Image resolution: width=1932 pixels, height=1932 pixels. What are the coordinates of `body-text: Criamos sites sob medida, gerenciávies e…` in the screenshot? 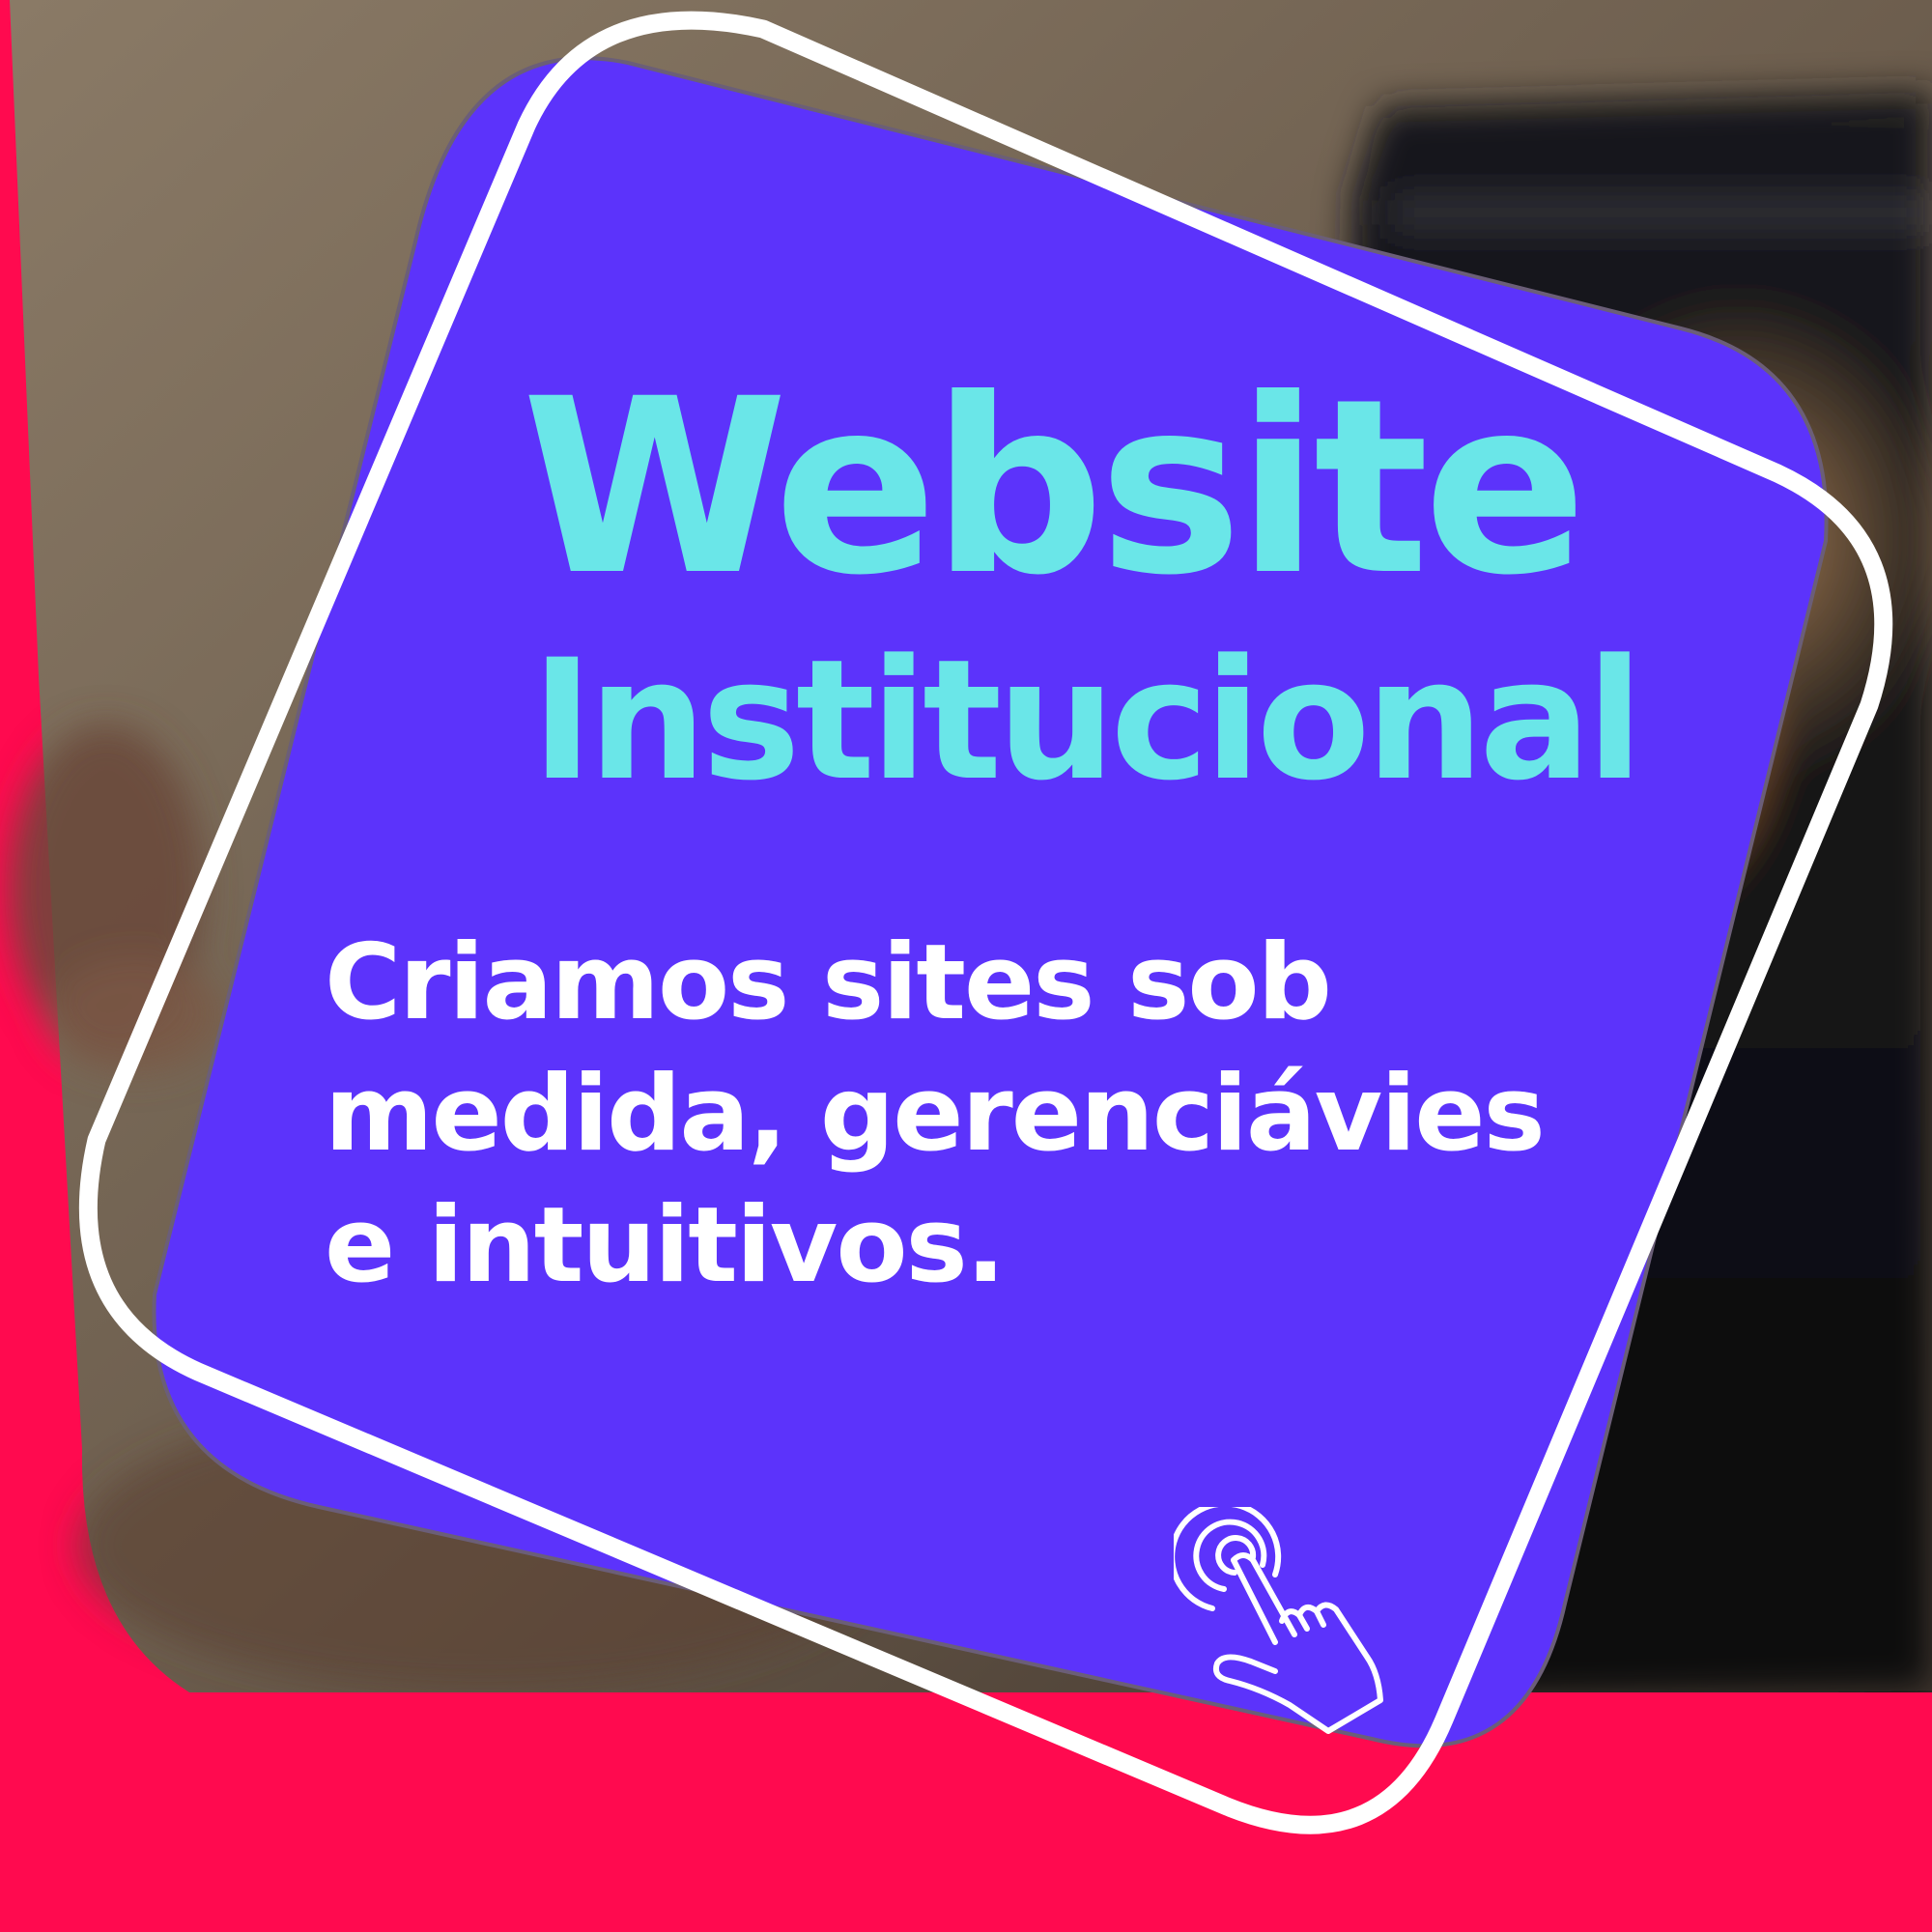 It's located at (1015, 1115).